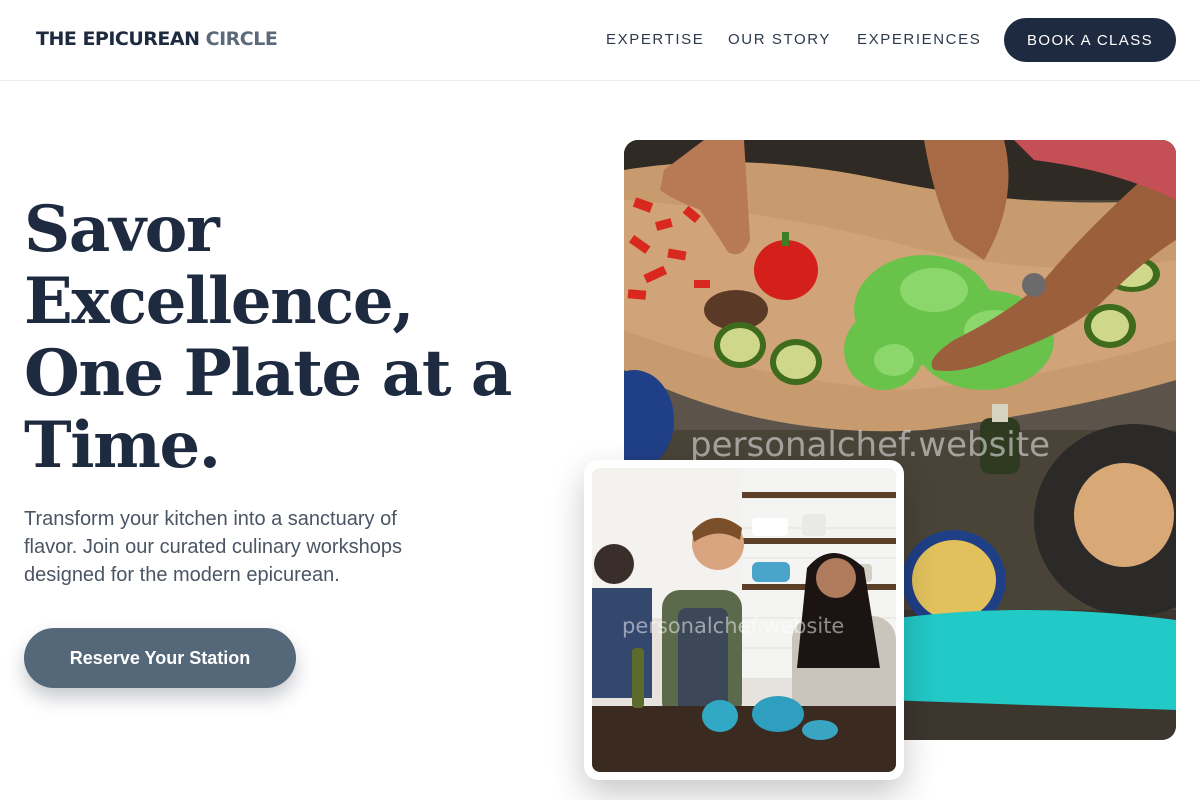  What do you see at coordinates (919, 39) in the screenshot?
I see `nav-link-experiences: EXPERIENCES` at bounding box center [919, 39].